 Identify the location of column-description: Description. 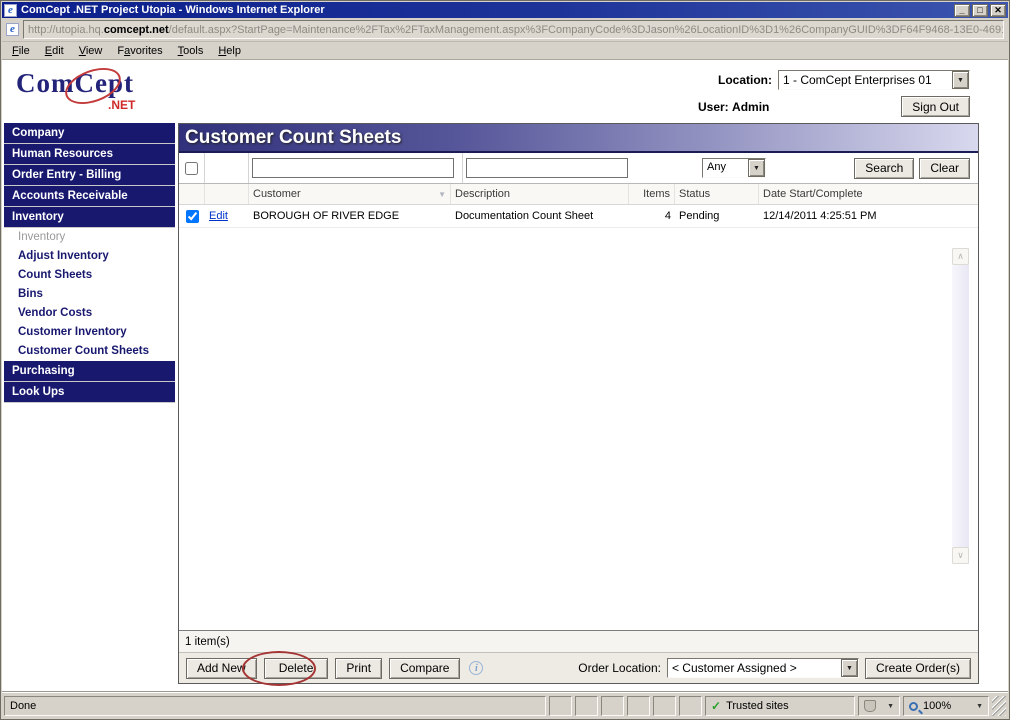
(540, 194).